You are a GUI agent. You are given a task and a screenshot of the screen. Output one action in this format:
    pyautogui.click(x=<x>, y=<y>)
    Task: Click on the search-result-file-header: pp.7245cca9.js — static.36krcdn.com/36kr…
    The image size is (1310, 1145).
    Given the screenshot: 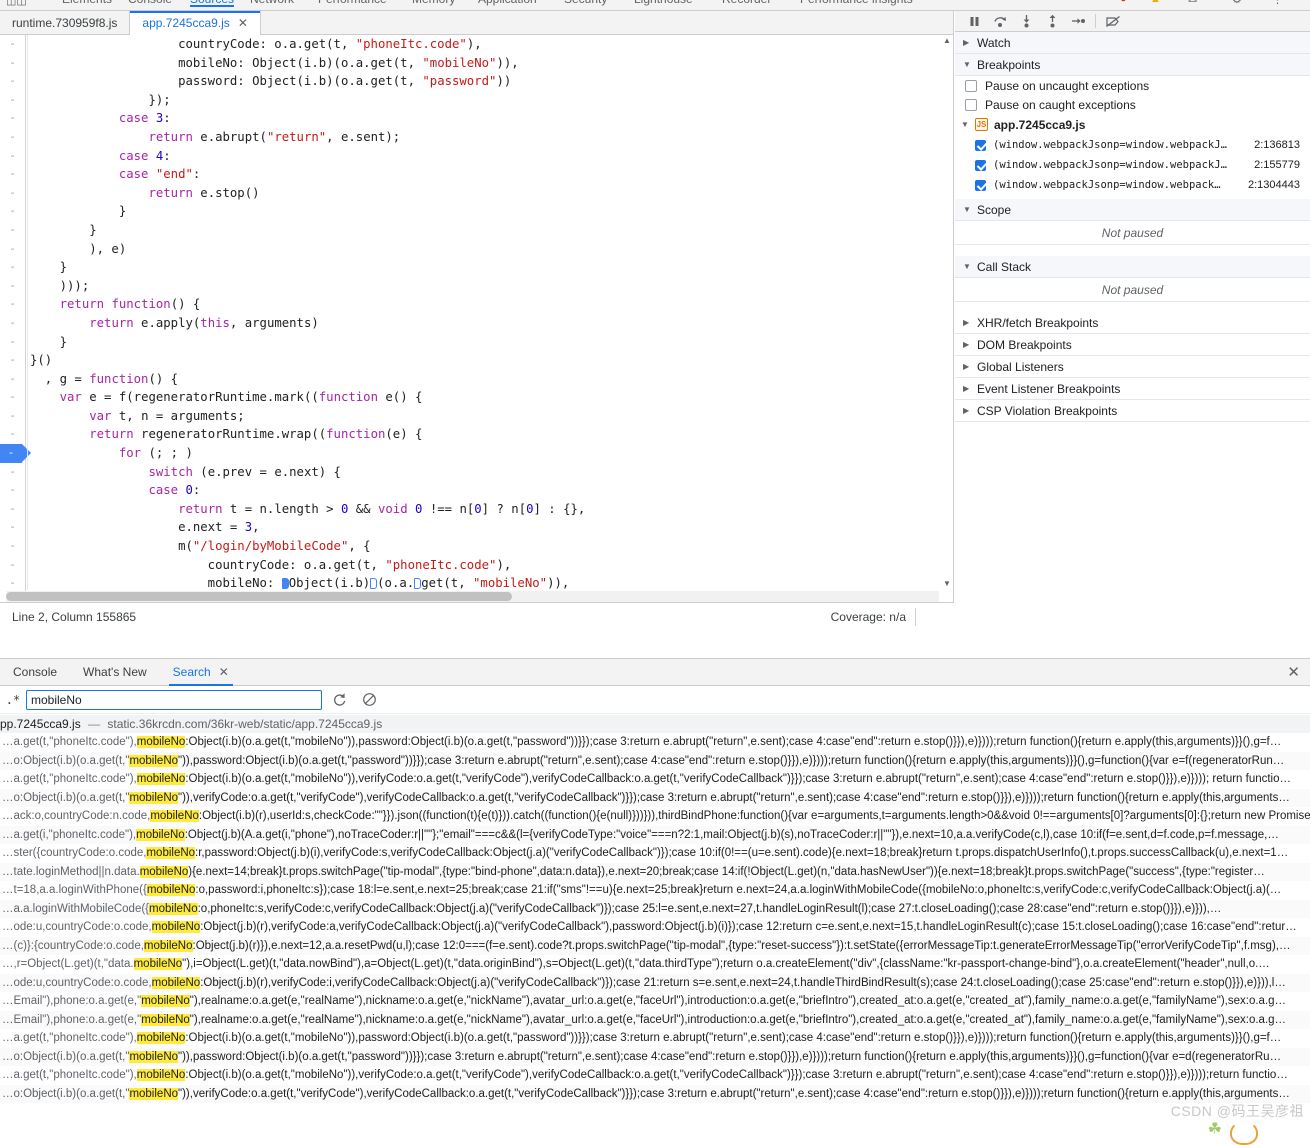 What is the action you would take?
    pyautogui.click(x=655, y=724)
    